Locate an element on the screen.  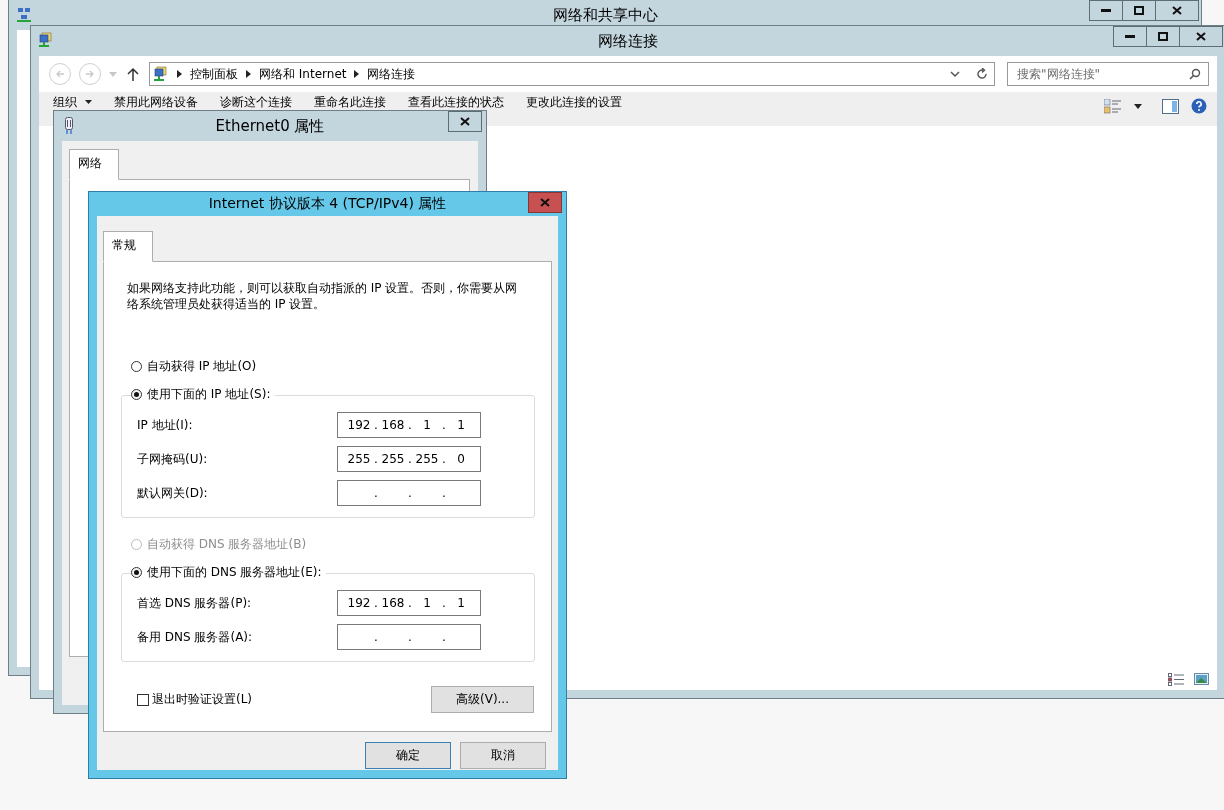
arrow-left-icon is located at coordinates (60, 74).